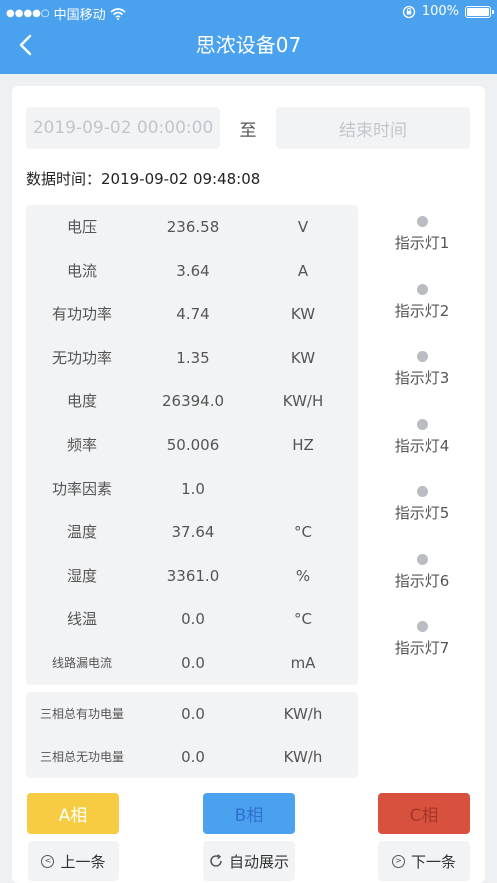 The width and height of the screenshot is (497, 883). I want to click on next-button: > 下一条, so click(424, 861).